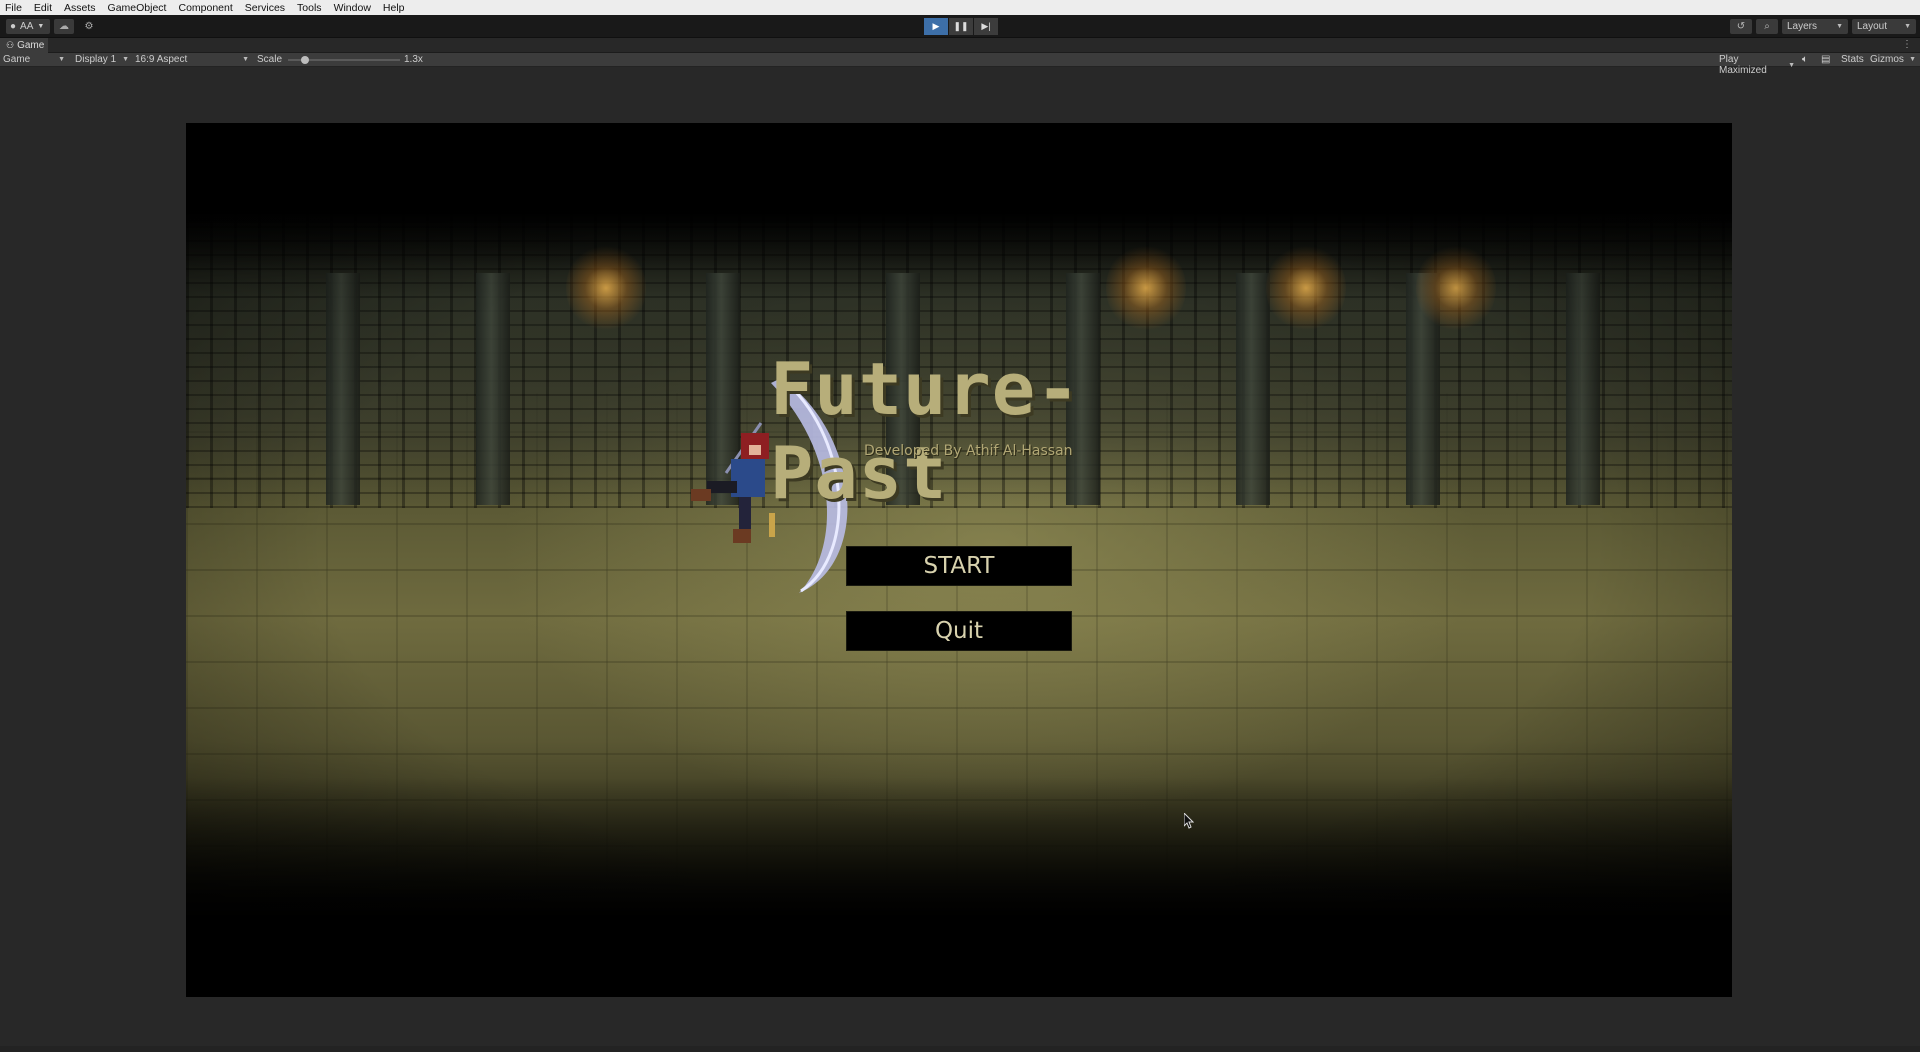 Image resolution: width=1920 pixels, height=1052 pixels. I want to click on mute-audio-button: 🔈︎, so click(1805, 59).